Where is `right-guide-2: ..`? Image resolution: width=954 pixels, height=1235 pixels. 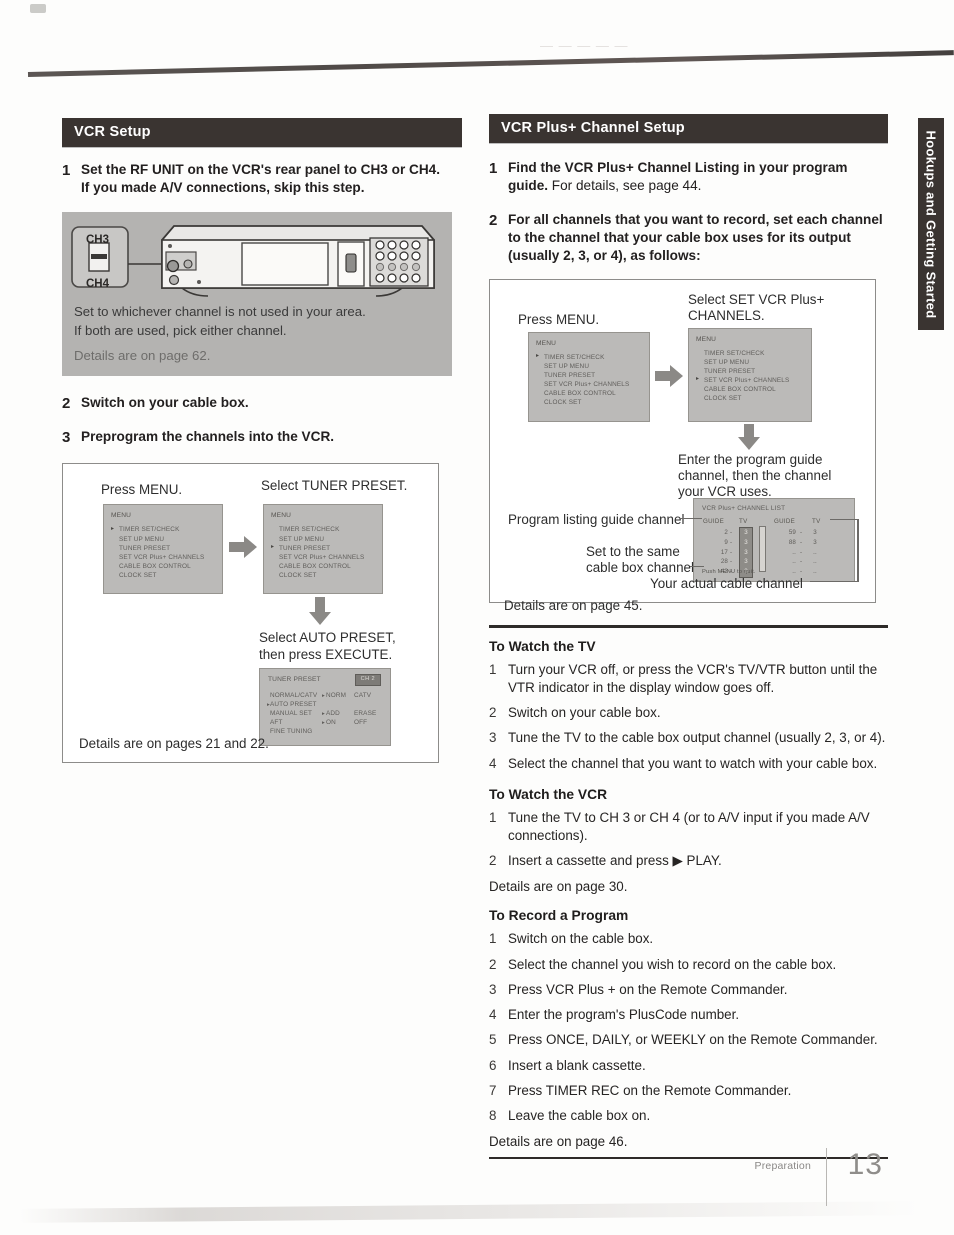 right-guide-2: .. is located at coordinates (794, 552).